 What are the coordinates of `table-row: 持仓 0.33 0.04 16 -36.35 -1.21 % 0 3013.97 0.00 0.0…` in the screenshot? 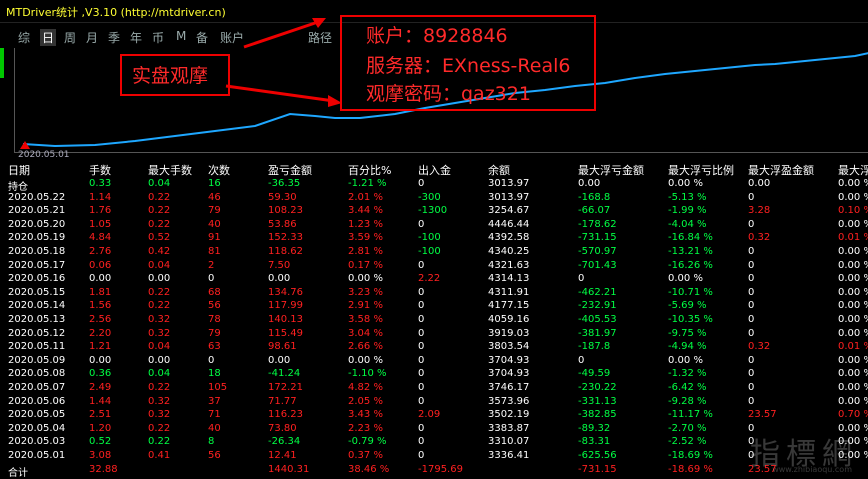 It's located at (434, 185).